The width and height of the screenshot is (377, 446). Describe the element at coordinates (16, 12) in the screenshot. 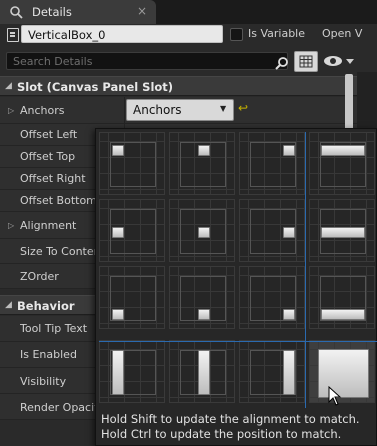

I see `magnifier-icon` at that location.